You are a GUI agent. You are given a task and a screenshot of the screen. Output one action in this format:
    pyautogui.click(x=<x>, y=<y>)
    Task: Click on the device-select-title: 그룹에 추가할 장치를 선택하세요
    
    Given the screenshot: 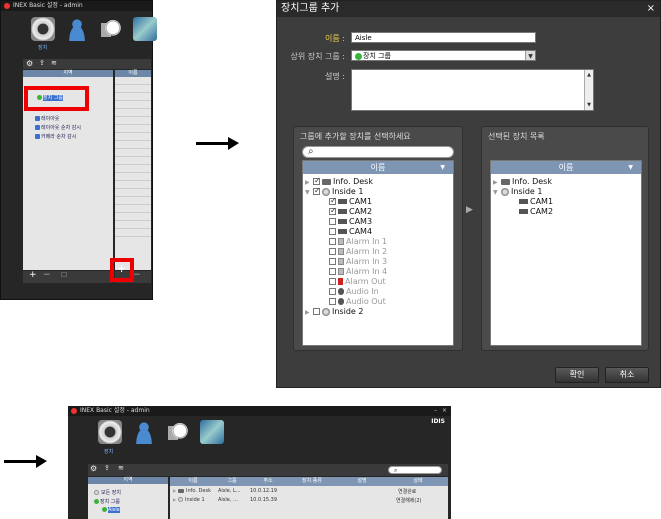 What is the action you would take?
    pyautogui.click(x=355, y=136)
    